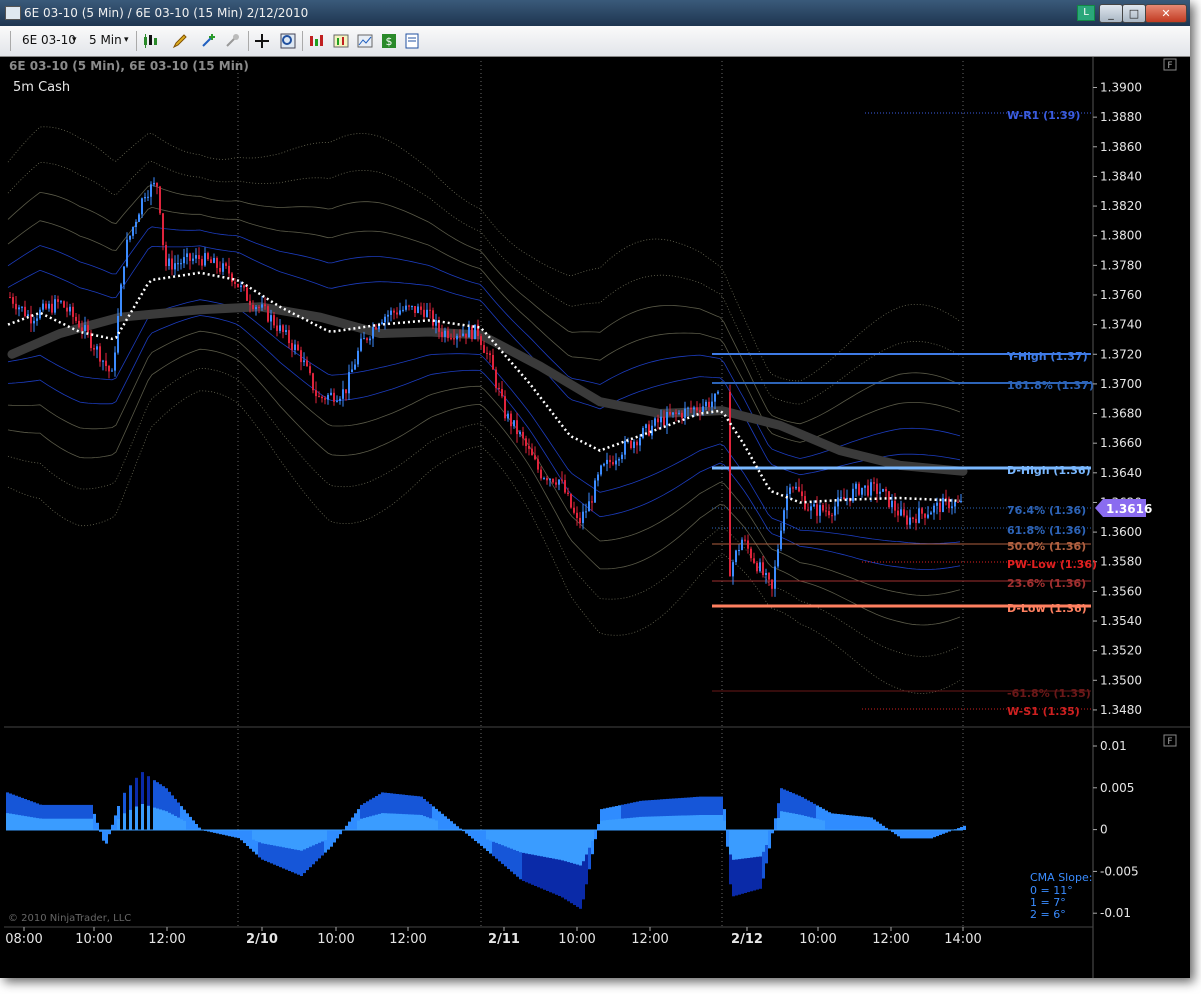 This screenshot has height=994, width=1201. I want to click on price-tick-label: 1.3660, so click(1121, 443).